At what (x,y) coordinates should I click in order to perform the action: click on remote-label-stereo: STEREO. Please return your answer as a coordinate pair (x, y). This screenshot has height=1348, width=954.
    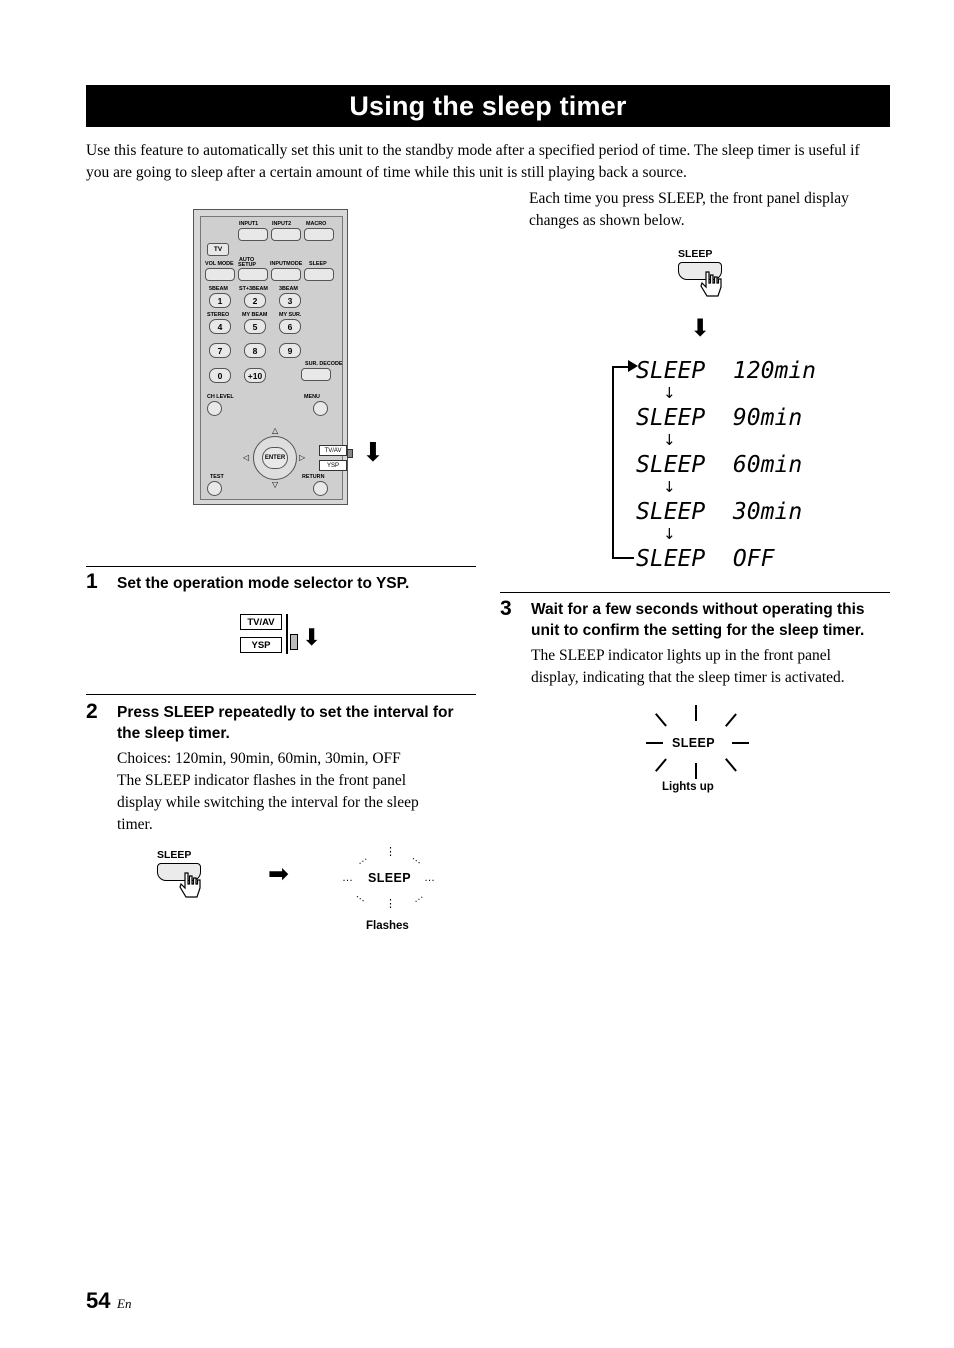
    Looking at the image, I should click on (218, 315).